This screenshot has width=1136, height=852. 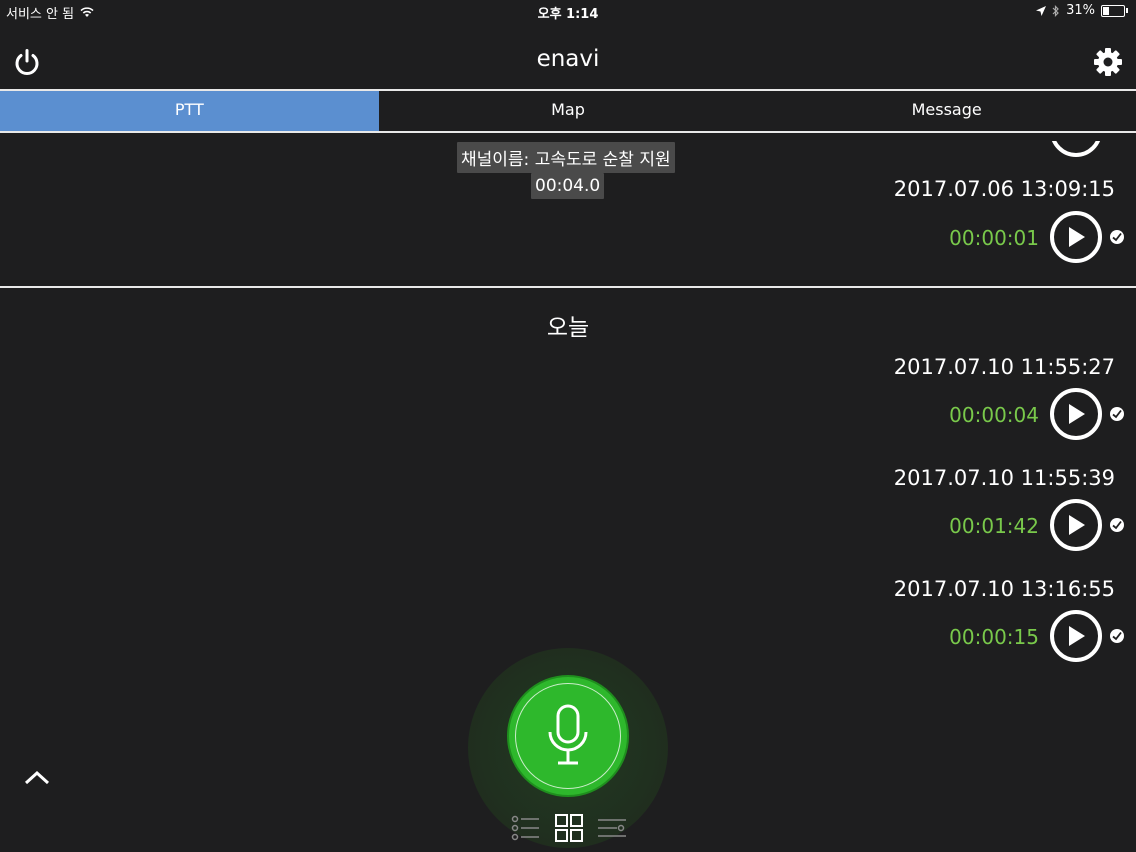 I want to click on bluetooth-icon, so click(x=1055, y=10).